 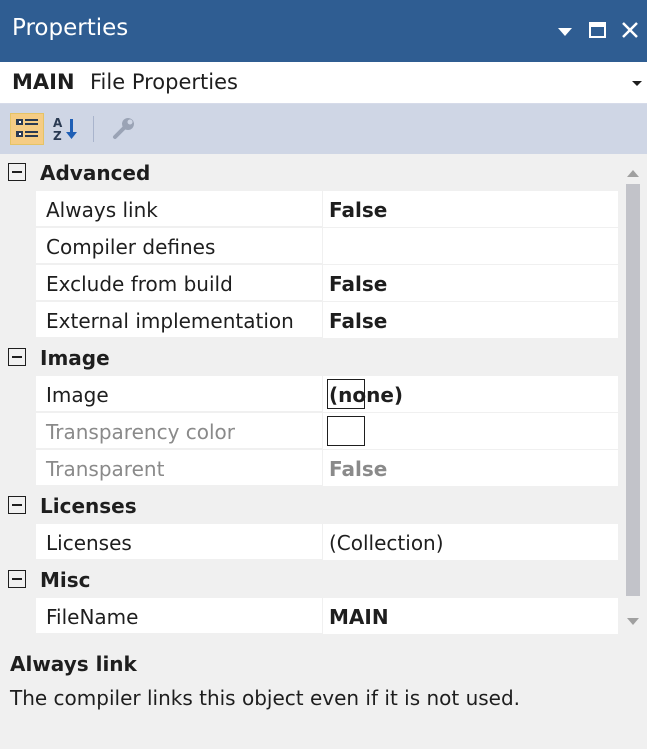 I want to click on property-row: Transparency color, so click(x=309, y=431).